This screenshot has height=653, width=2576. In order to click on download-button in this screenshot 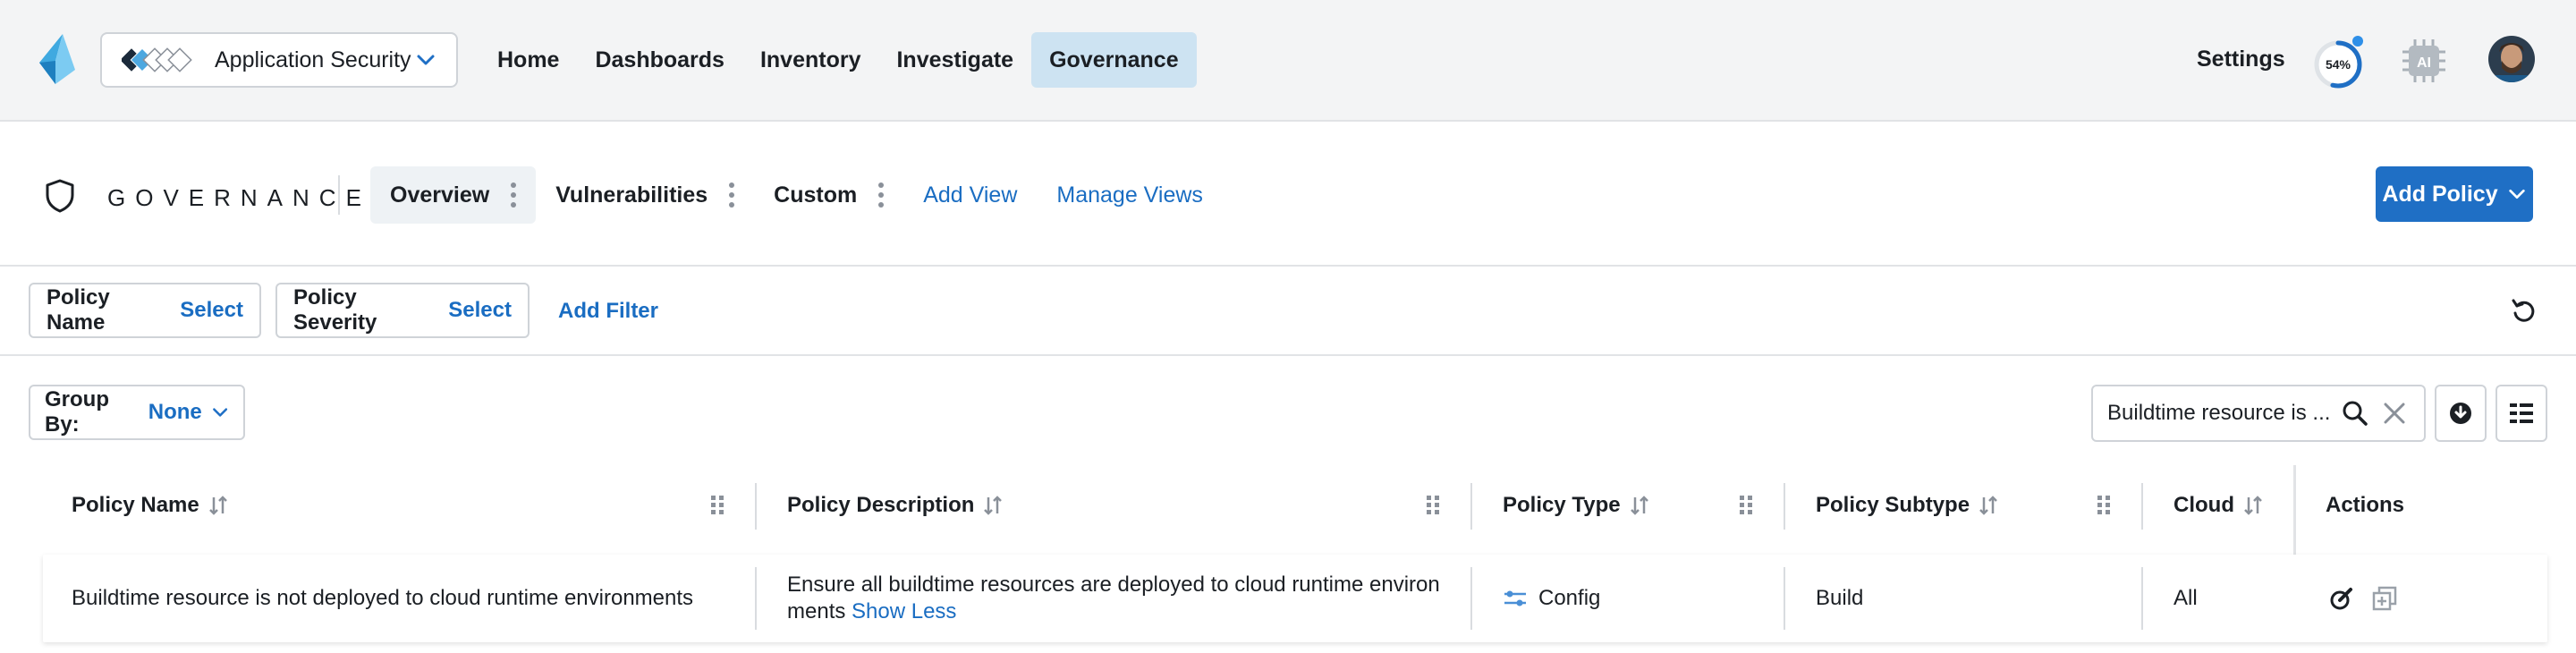, I will do `click(2461, 413)`.